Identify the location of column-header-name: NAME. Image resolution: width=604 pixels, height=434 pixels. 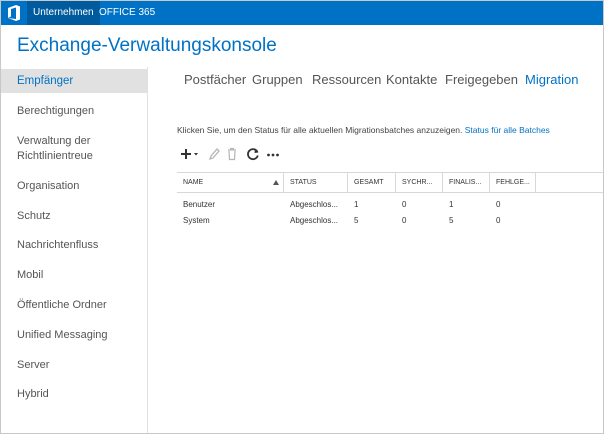
(230, 182).